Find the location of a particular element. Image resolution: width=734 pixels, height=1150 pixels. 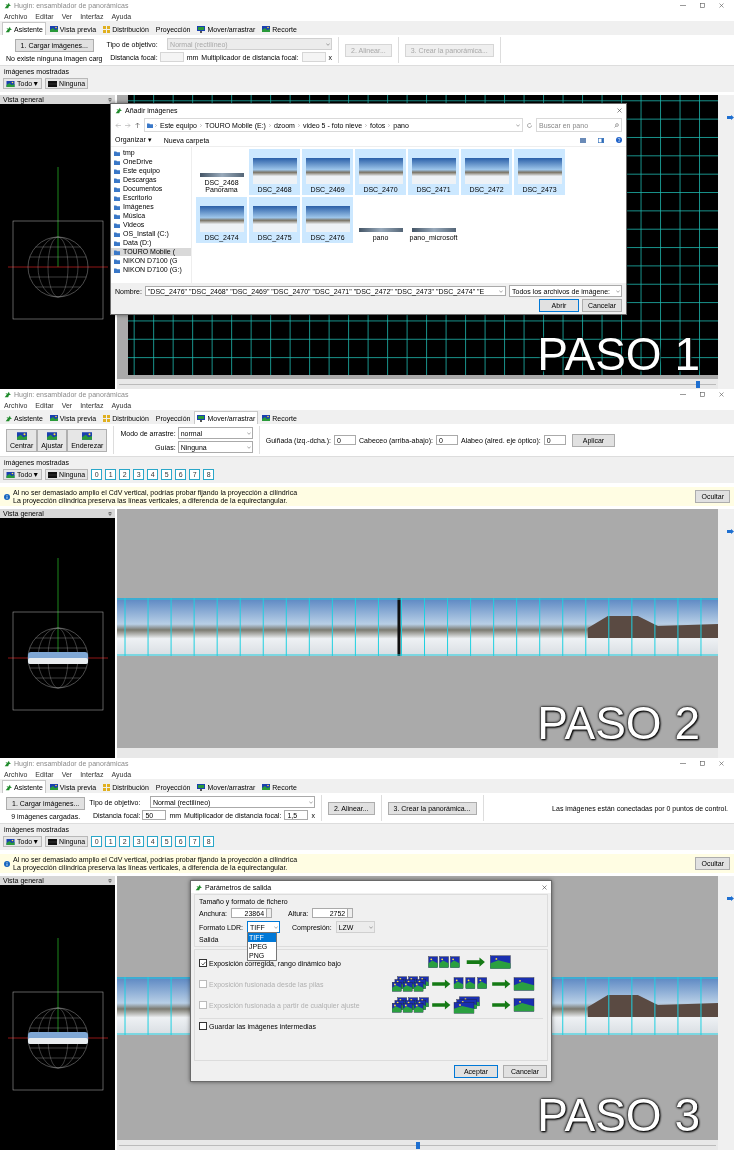

up-arrow-icon is located at coordinates (137, 125).